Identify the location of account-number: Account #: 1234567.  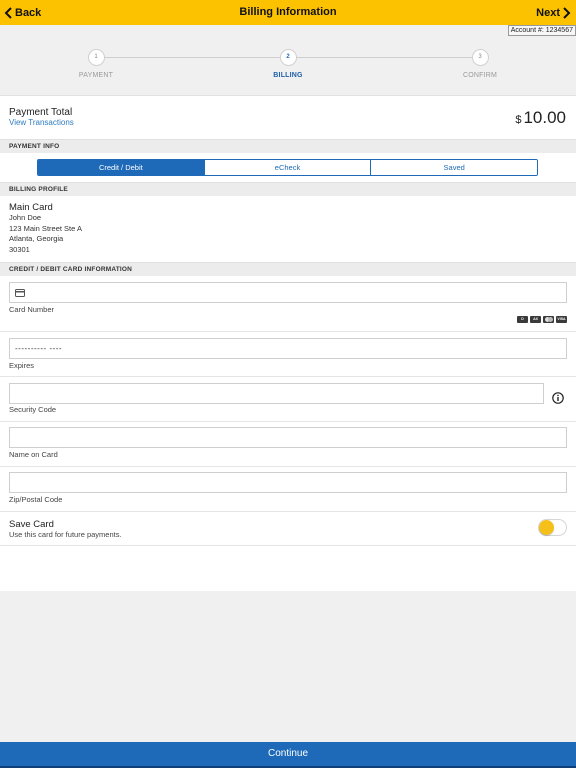
(541, 30).